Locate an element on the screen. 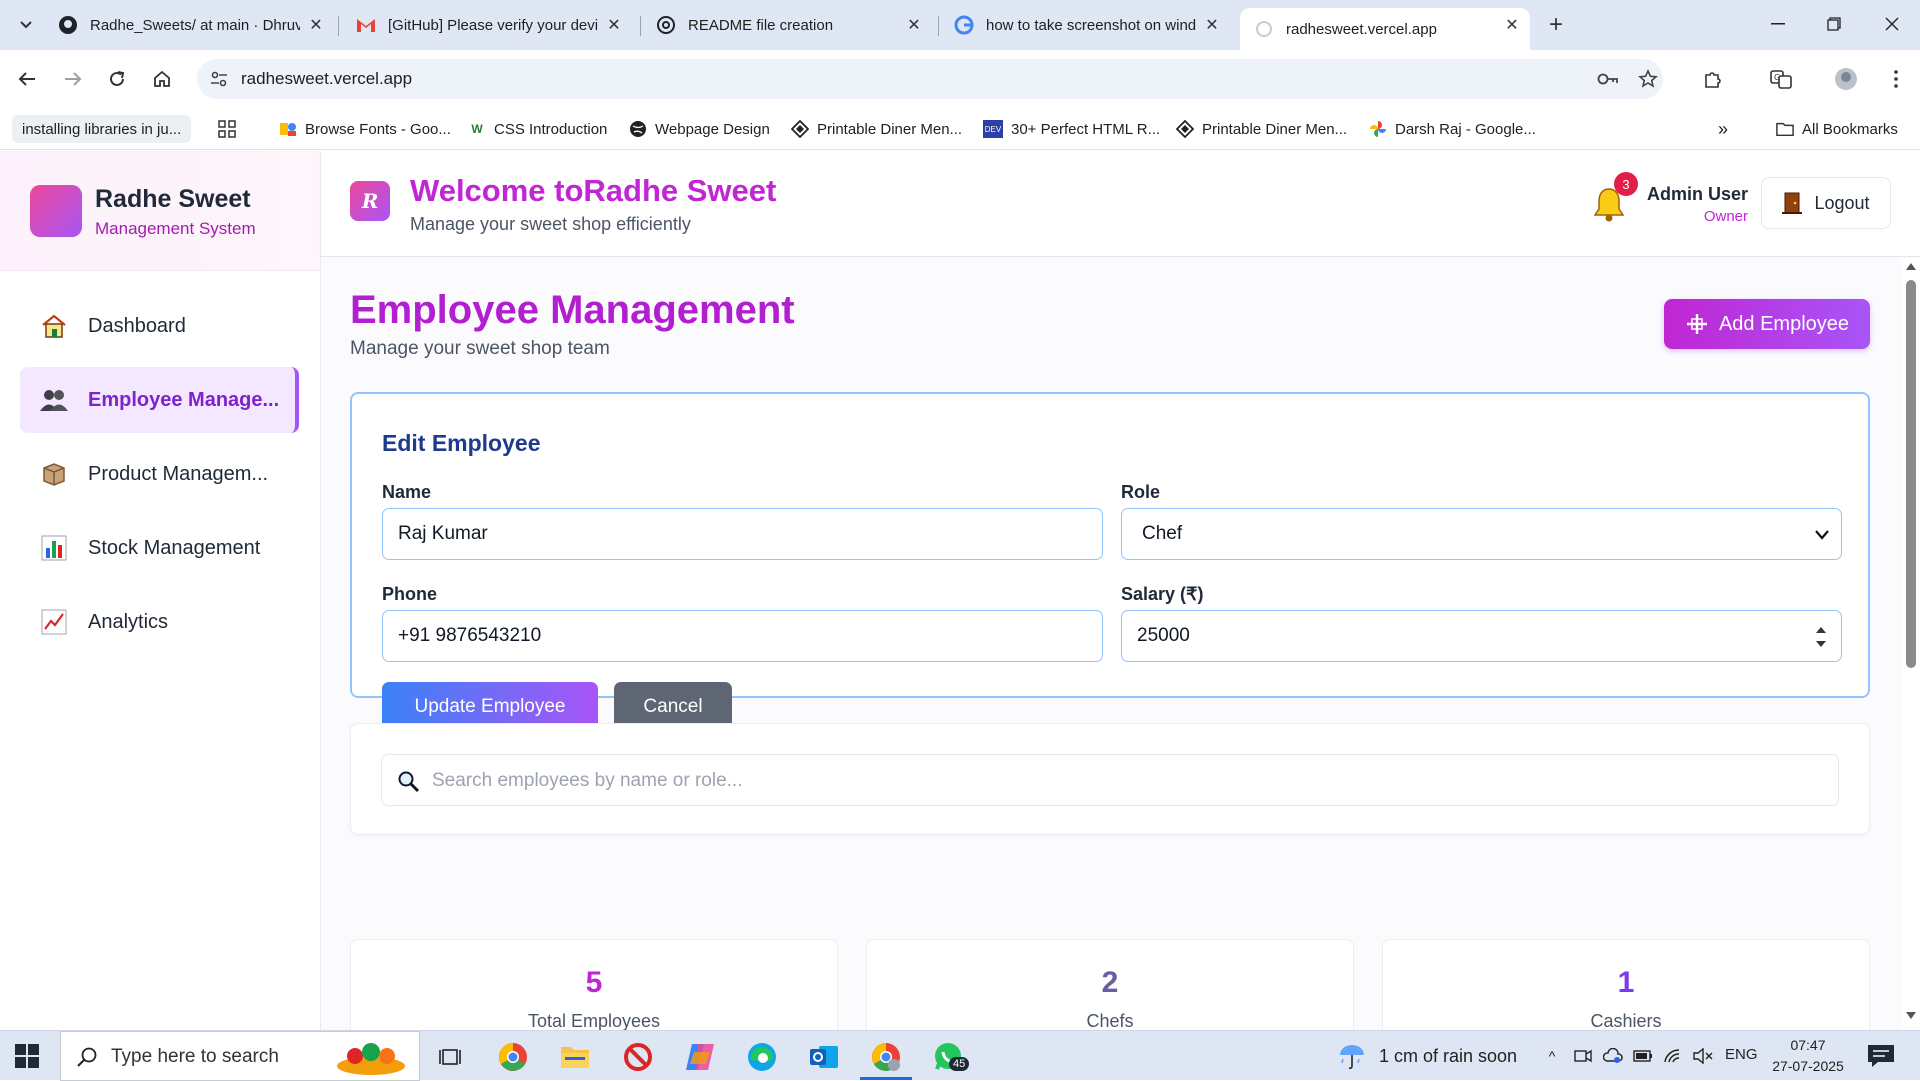 This screenshot has height=1081, width=1920. browser-tab: Radhe_Sweets/ at main · Dhruv ✕ is located at coordinates (189, 25).